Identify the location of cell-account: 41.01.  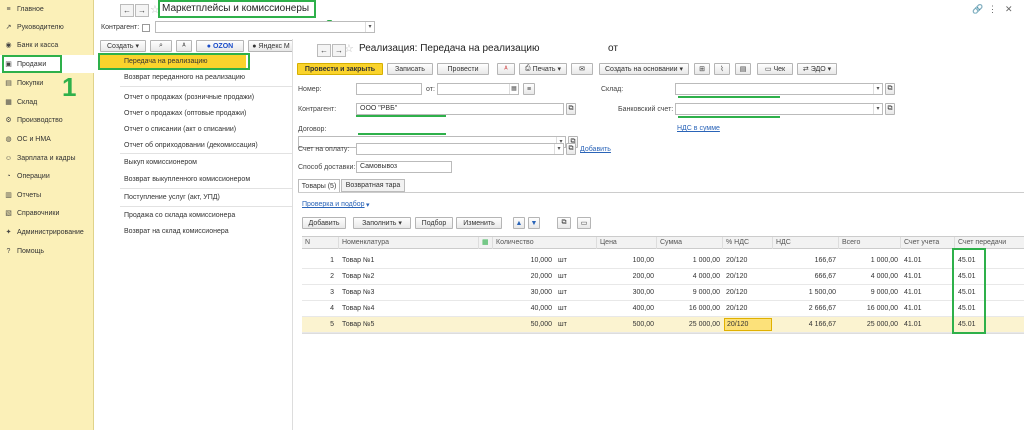
(913, 276).